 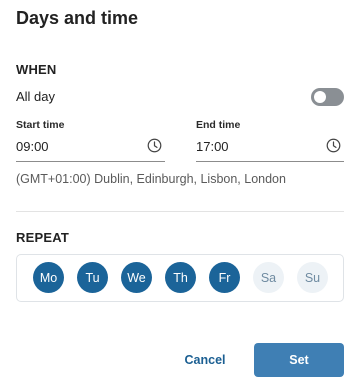 I want to click on all-day-label: All day, so click(x=36, y=96).